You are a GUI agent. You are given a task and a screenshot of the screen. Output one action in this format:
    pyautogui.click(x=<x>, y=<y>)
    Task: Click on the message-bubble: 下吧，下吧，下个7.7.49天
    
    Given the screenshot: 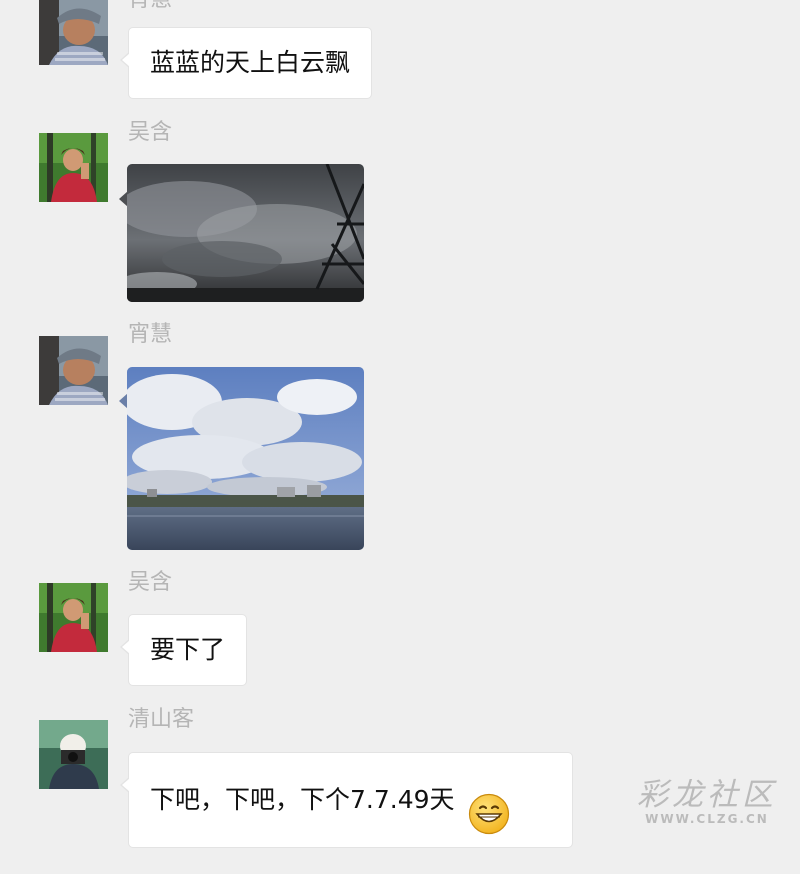 What is the action you would take?
    pyautogui.click(x=346, y=800)
    